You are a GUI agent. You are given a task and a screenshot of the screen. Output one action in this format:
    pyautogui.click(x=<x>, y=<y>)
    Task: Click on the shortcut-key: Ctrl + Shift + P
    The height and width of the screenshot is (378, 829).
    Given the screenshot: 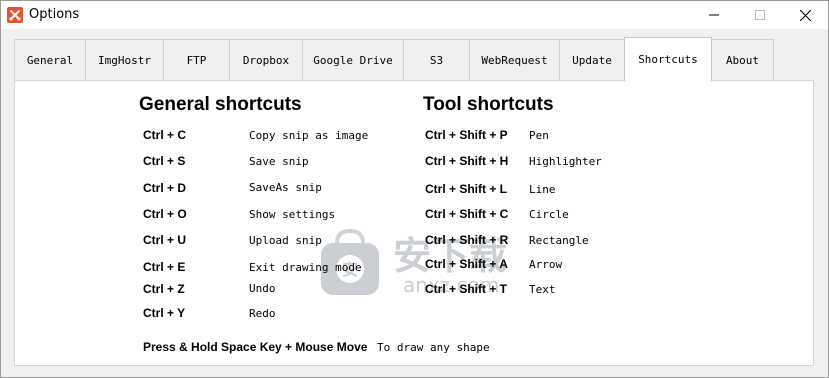 What is the action you would take?
    pyautogui.click(x=466, y=135)
    